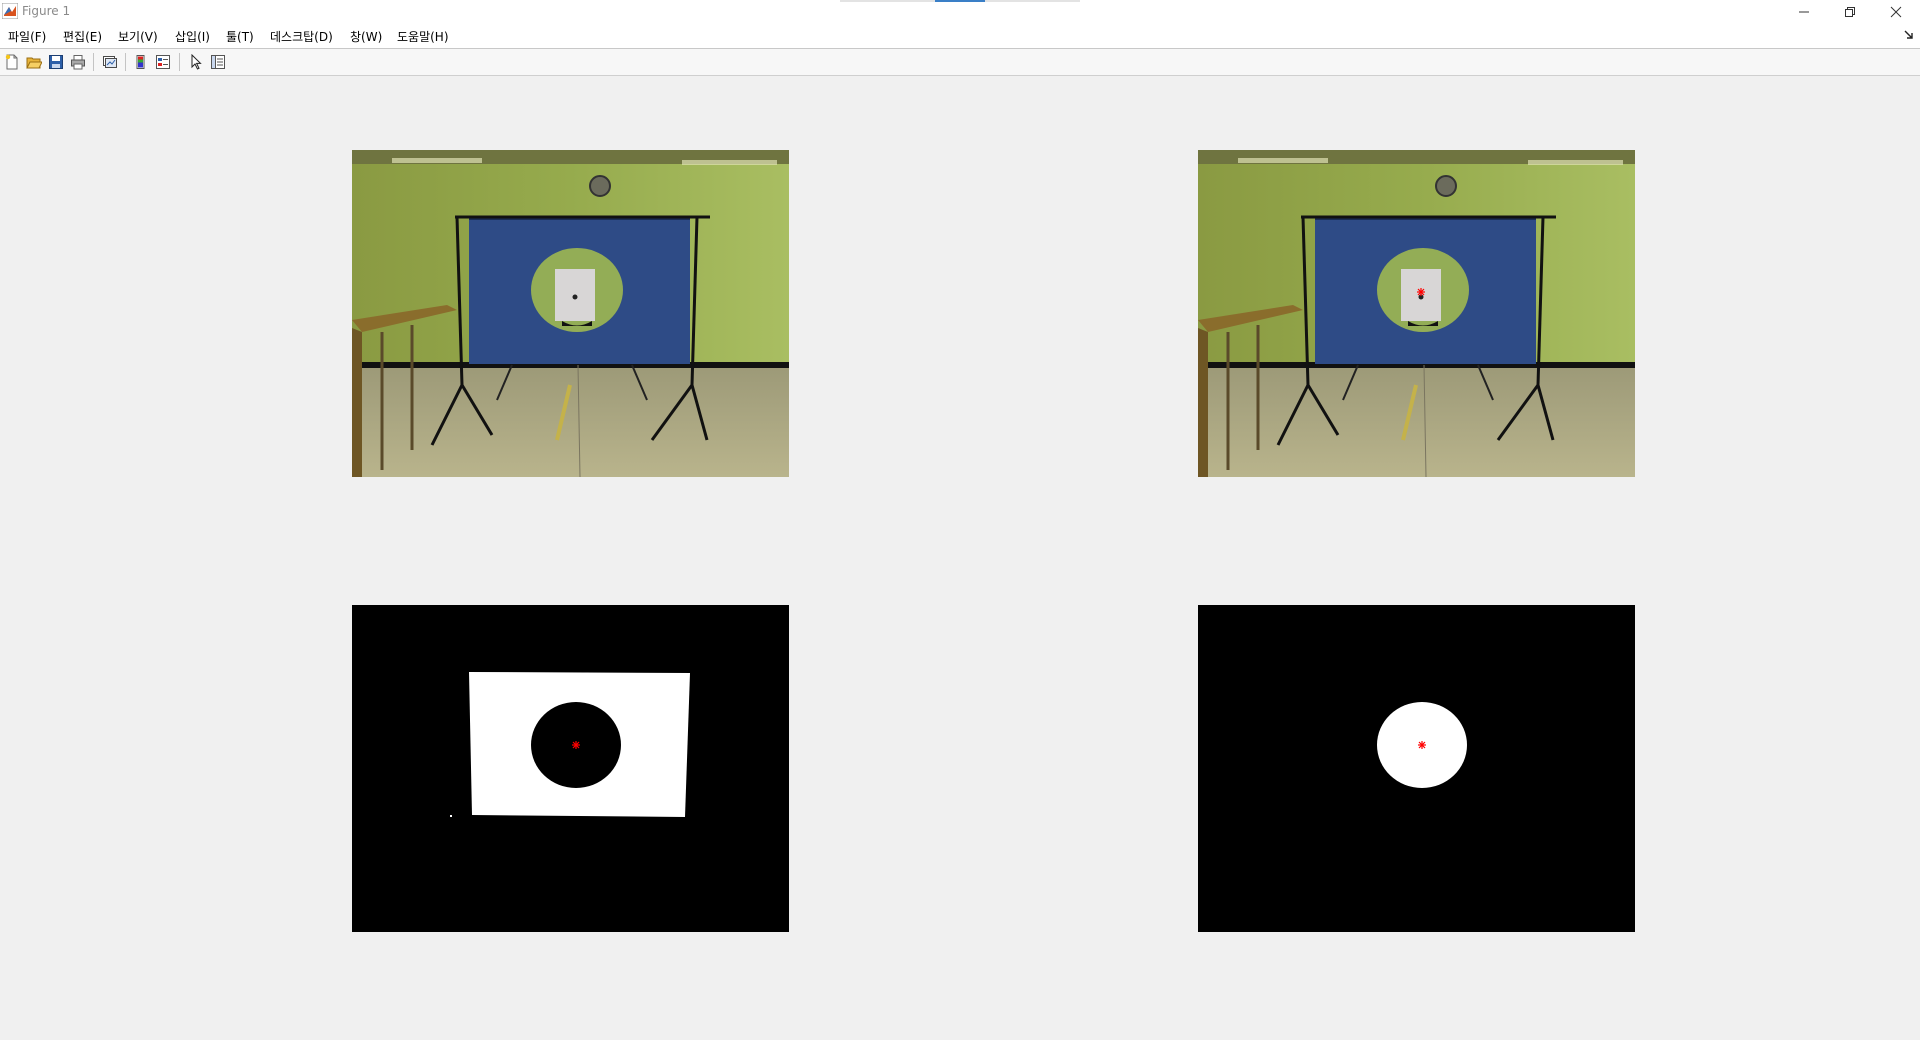  What do you see at coordinates (82, 36) in the screenshot?
I see `menu-edit: 편집(E)` at bounding box center [82, 36].